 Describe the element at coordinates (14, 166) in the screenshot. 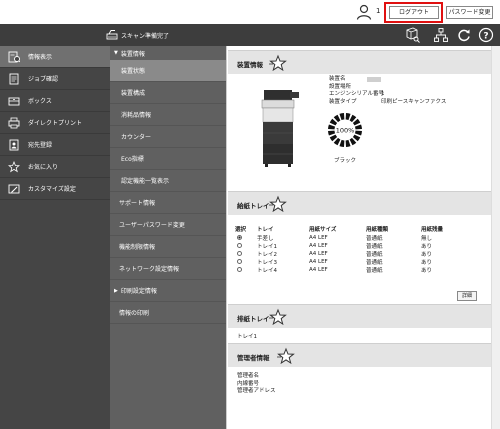

I see `star-icon` at that location.